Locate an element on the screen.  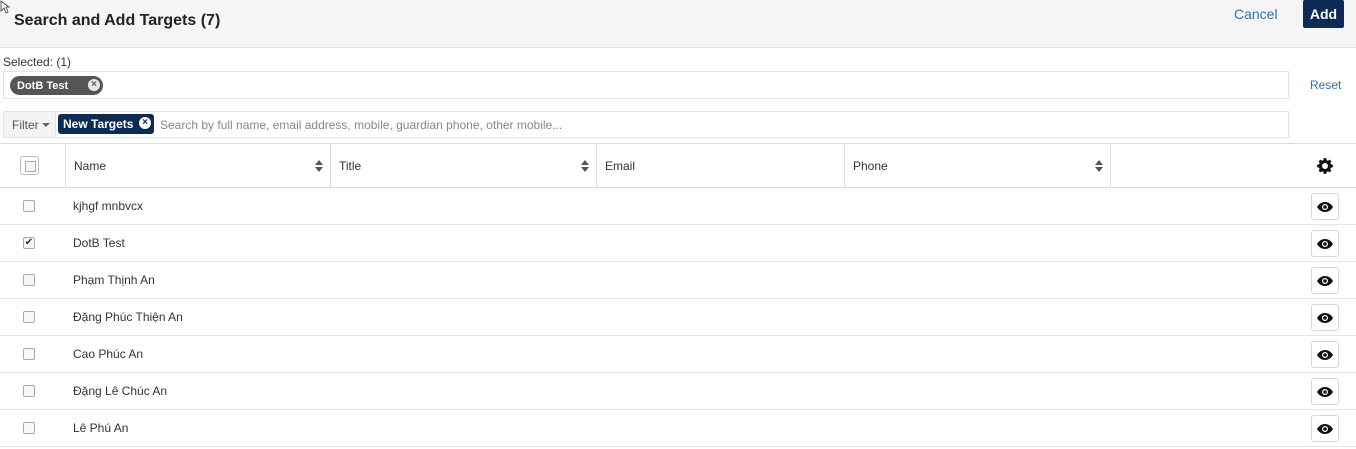
reset-button: Reset is located at coordinates (1325, 85).